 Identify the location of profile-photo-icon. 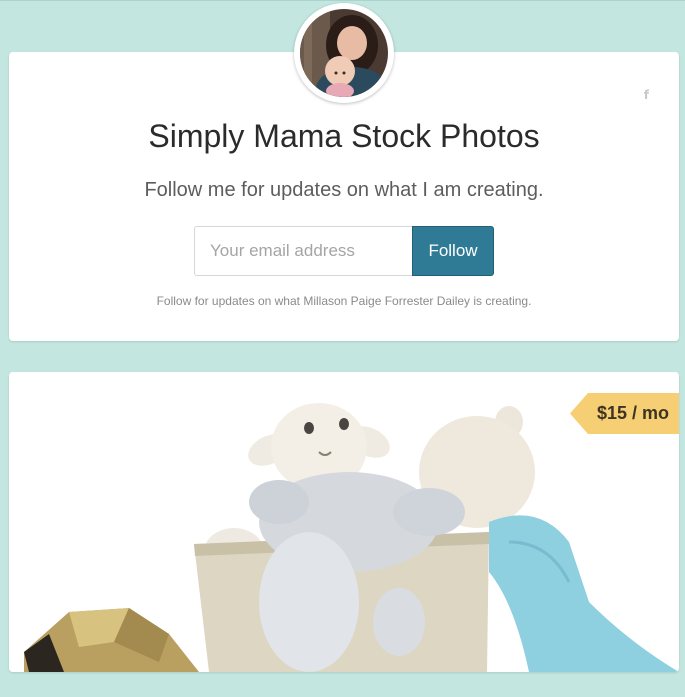
(344, 53).